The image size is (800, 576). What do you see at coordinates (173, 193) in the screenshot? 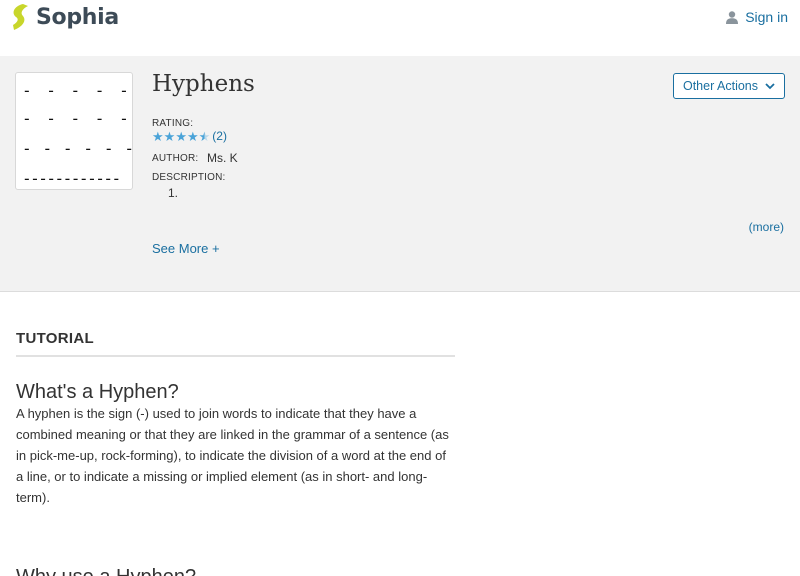
I see `description-text: 1.` at bounding box center [173, 193].